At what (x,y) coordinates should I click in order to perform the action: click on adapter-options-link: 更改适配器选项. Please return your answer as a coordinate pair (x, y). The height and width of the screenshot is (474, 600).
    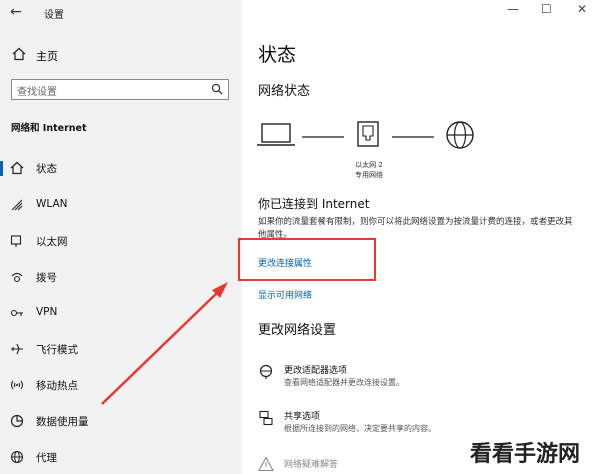
    Looking at the image, I should click on (315, 369).